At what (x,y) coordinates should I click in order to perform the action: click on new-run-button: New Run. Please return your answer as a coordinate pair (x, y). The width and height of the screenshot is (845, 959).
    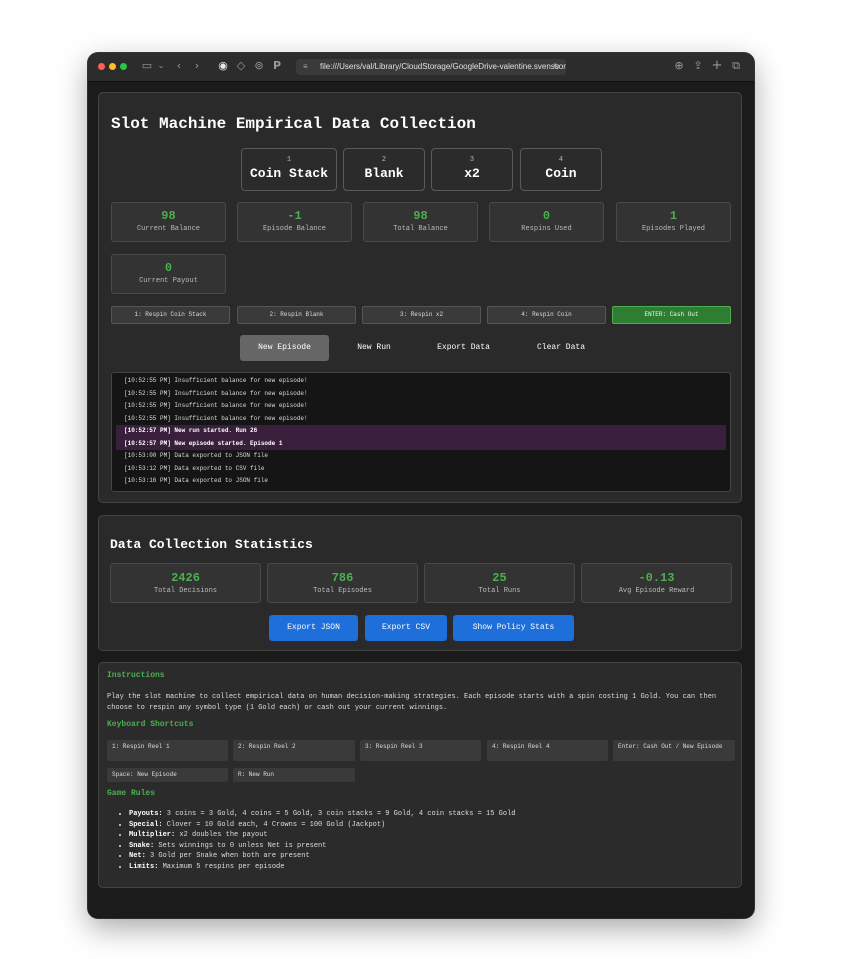
    Looking at the image, I should click on (374, 348).